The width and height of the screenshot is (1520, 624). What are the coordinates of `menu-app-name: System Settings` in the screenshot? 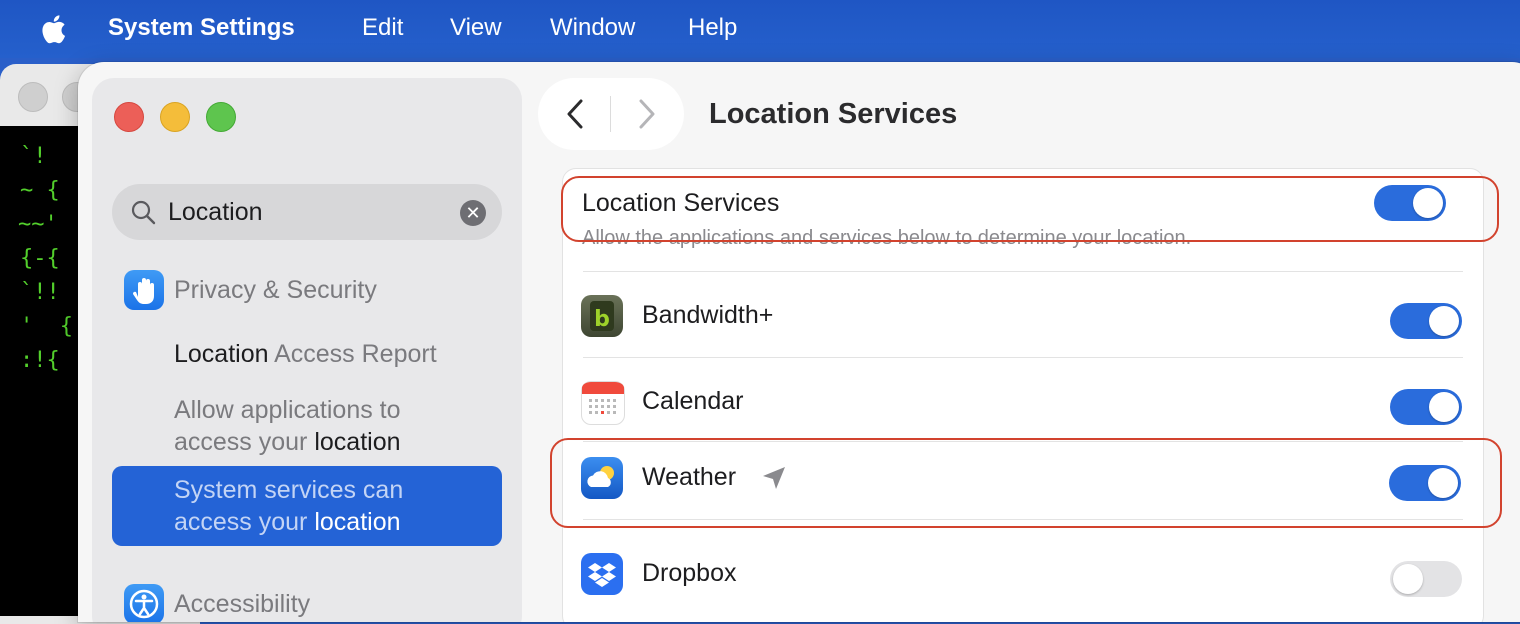 It's located at (201, 28).